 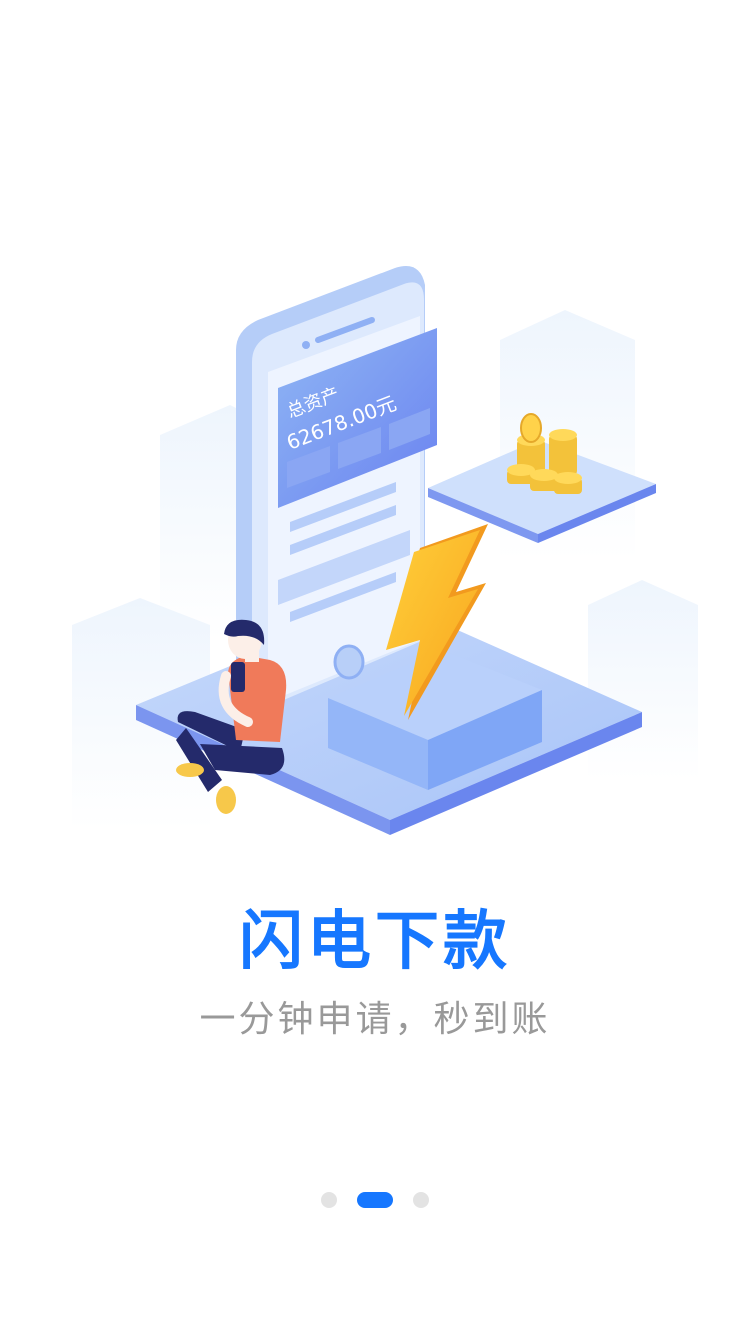 I want to click on page-indicator, so click(x=375, y=1200).